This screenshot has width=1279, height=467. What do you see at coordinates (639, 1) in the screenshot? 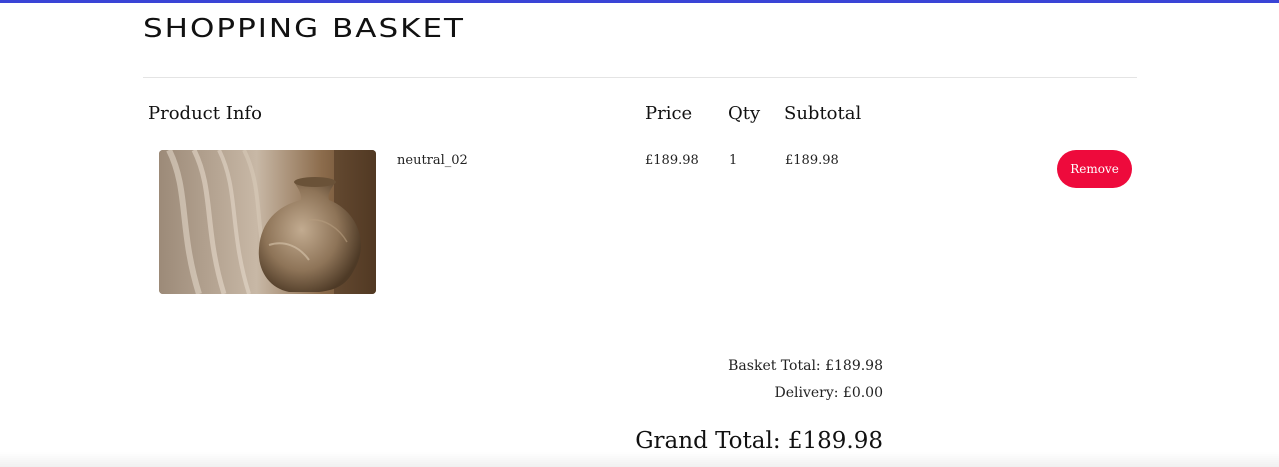
I see `top-accent-bar` at bounding box center [639, 1].